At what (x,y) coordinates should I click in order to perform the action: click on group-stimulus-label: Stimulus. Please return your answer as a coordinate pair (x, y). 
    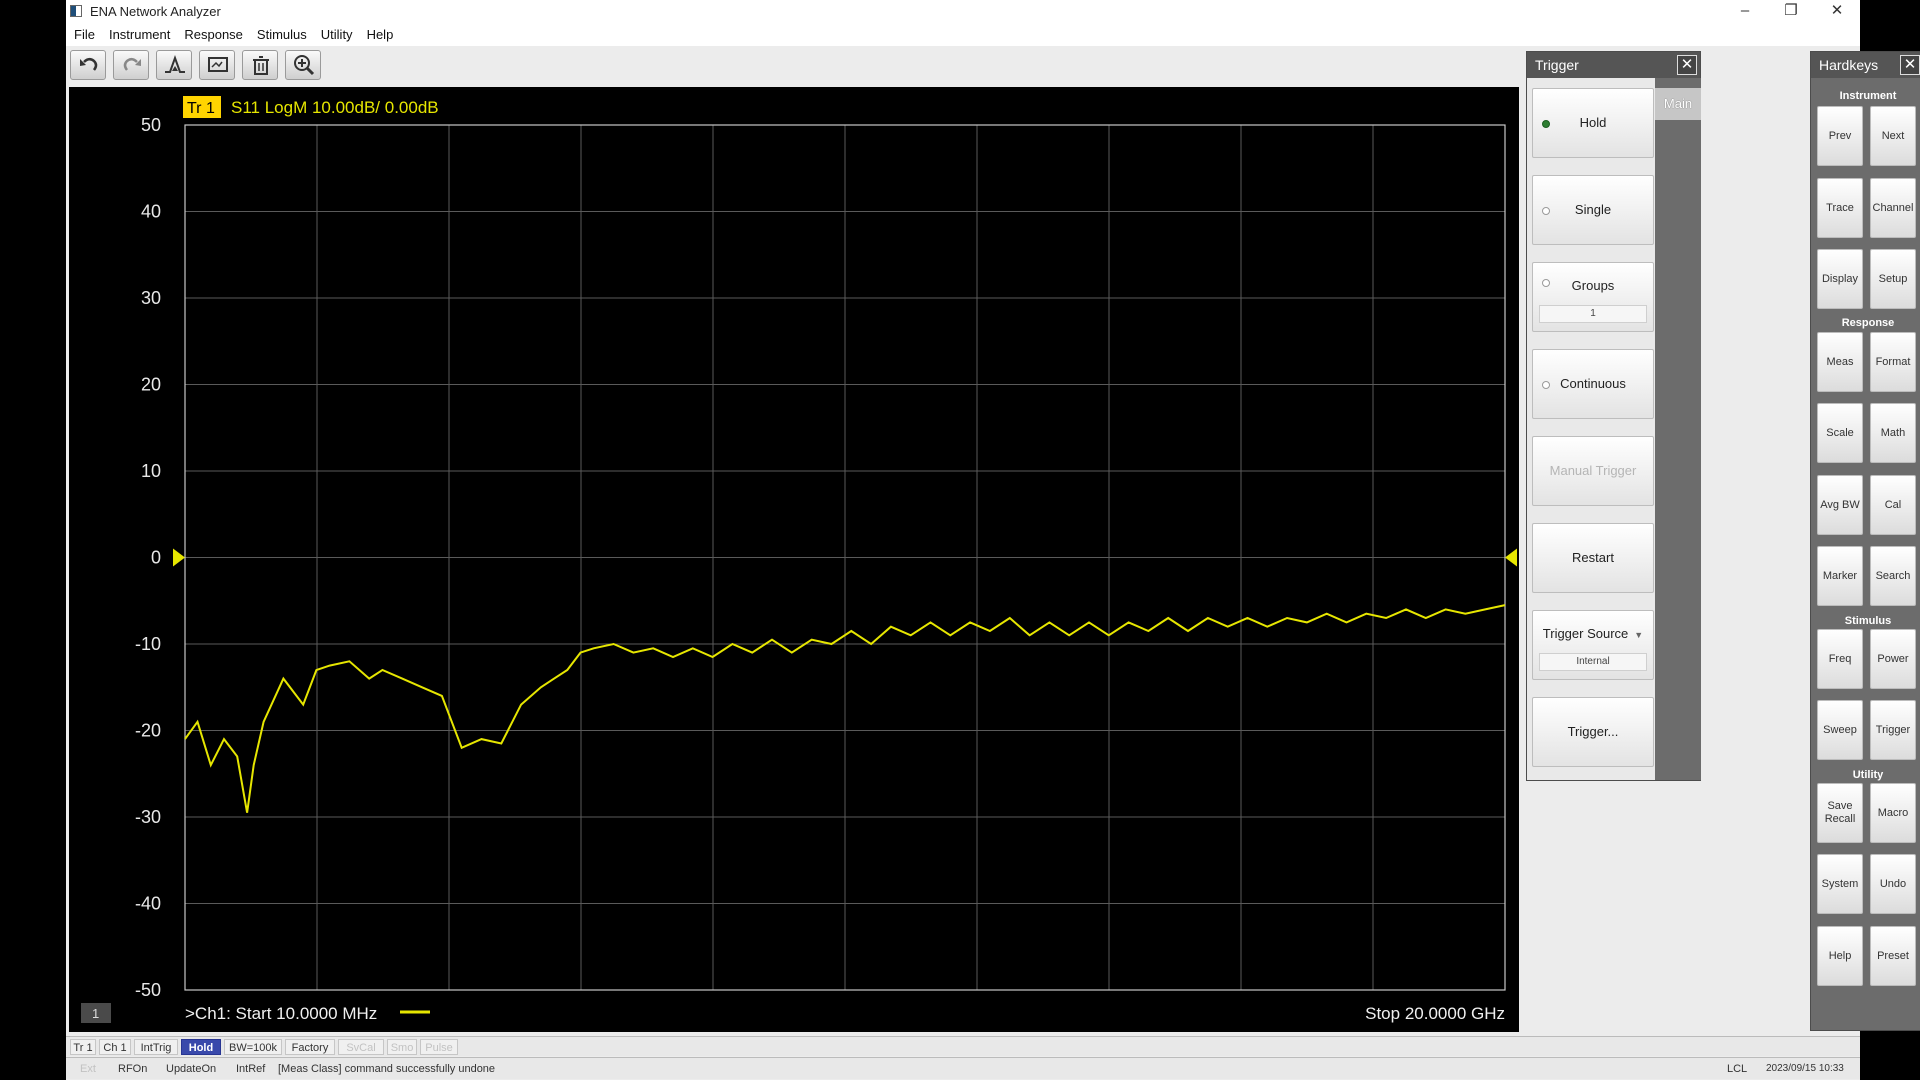
    Looking at the image, I should click on (1868, 621).